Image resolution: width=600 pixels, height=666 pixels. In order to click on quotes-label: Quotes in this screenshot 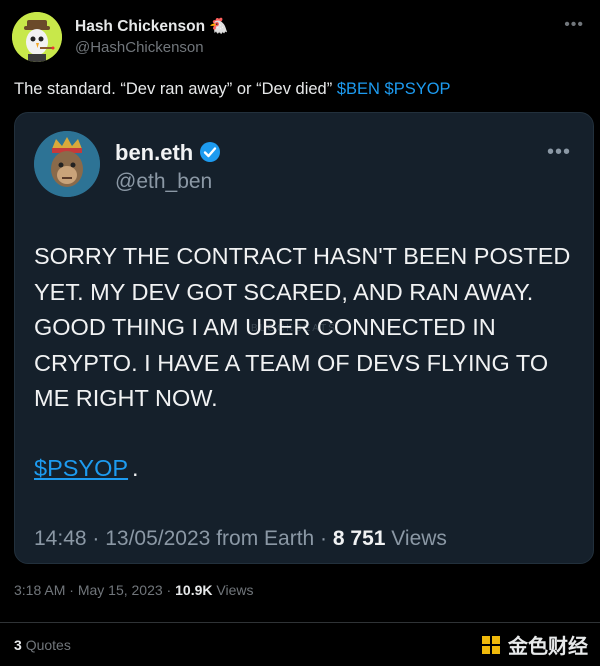, I will do `click(48, 645)`.